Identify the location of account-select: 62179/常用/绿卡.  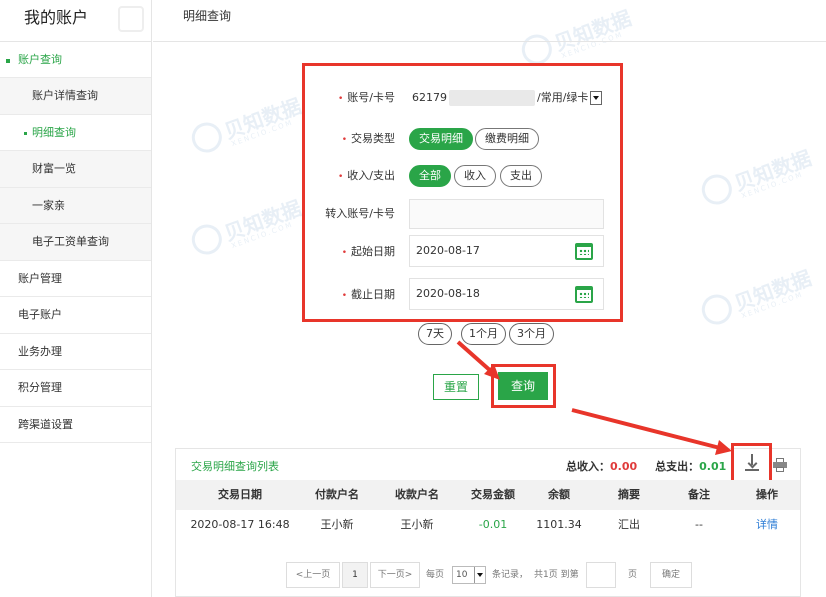
(507, 98).